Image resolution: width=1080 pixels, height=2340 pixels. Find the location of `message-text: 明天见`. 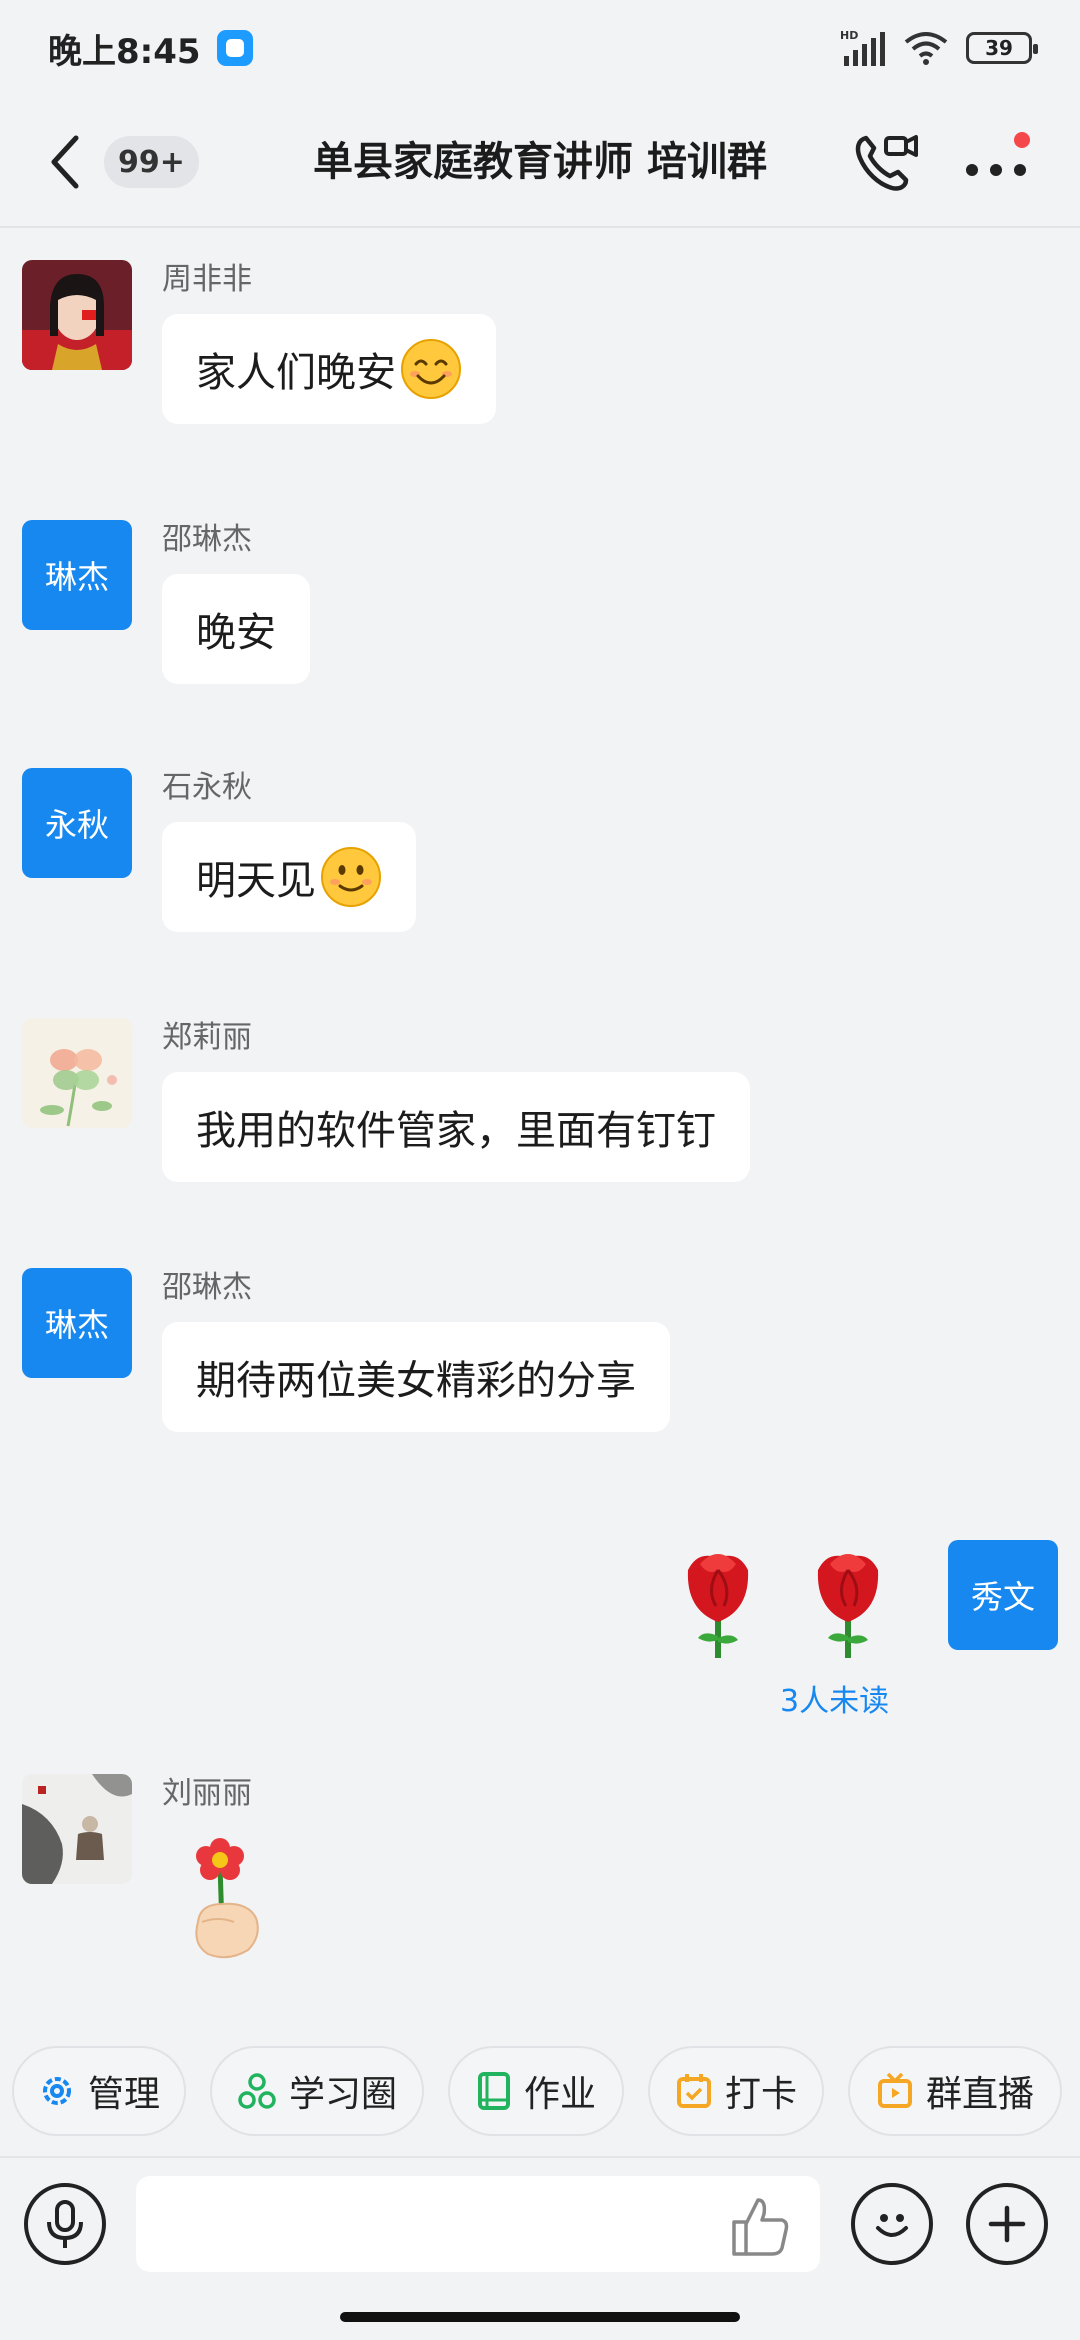

message-text: 明天见 is located at coordinates (256, 881).